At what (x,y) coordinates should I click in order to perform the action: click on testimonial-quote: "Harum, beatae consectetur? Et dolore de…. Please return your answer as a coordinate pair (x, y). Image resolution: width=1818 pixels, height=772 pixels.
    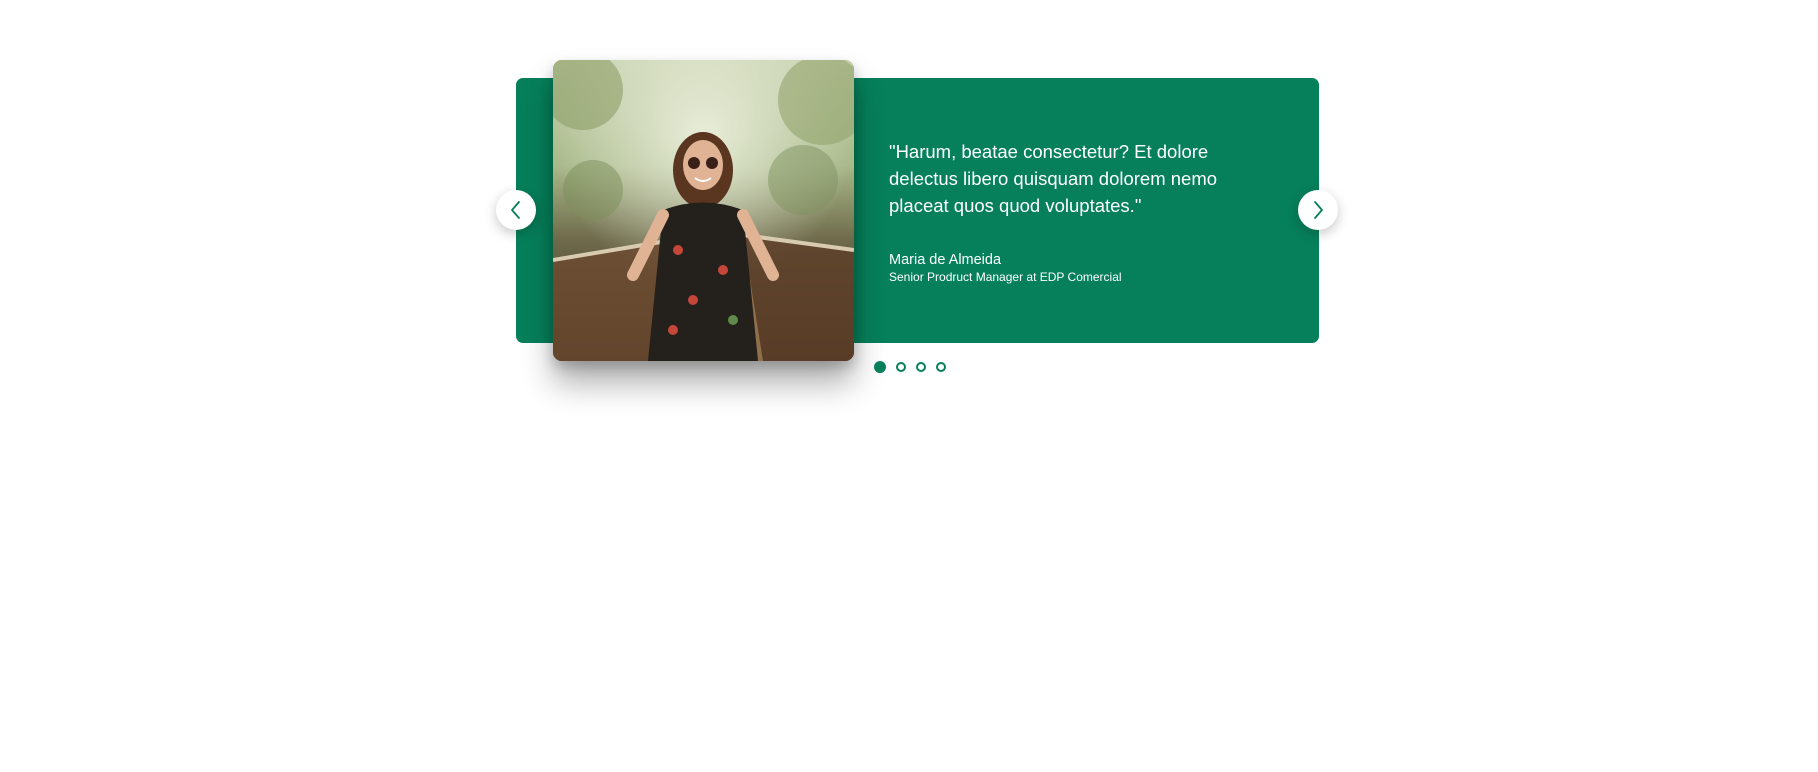
    Looking at the image, I should click on (1053, 178).